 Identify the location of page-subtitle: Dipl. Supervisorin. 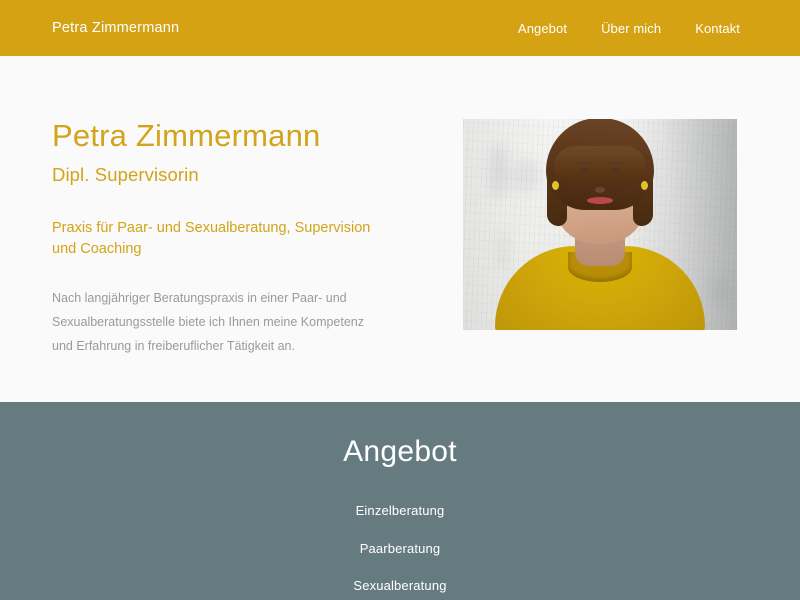
(125, 174).